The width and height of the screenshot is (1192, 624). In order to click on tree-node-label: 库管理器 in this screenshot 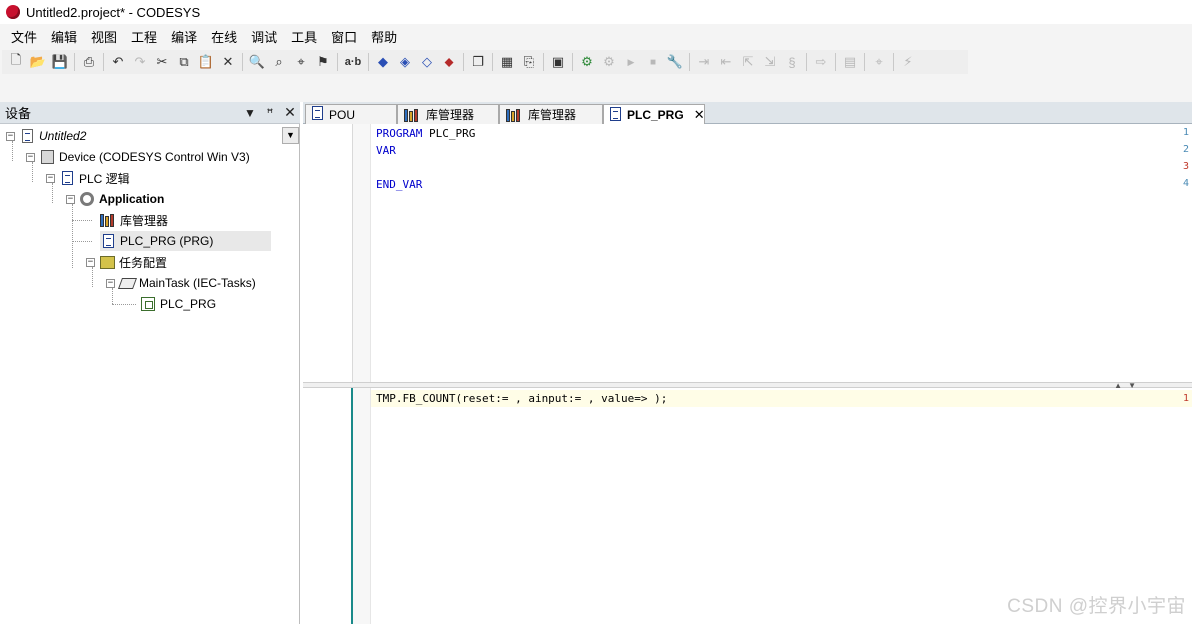, I will do `click(144, 220)`.